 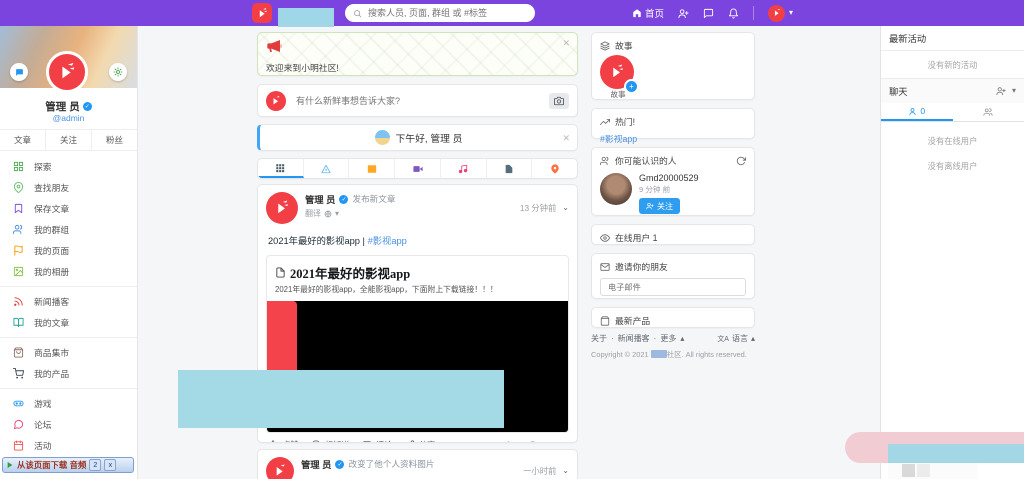 I want to click on store-icon, so click(x=18, y=352).